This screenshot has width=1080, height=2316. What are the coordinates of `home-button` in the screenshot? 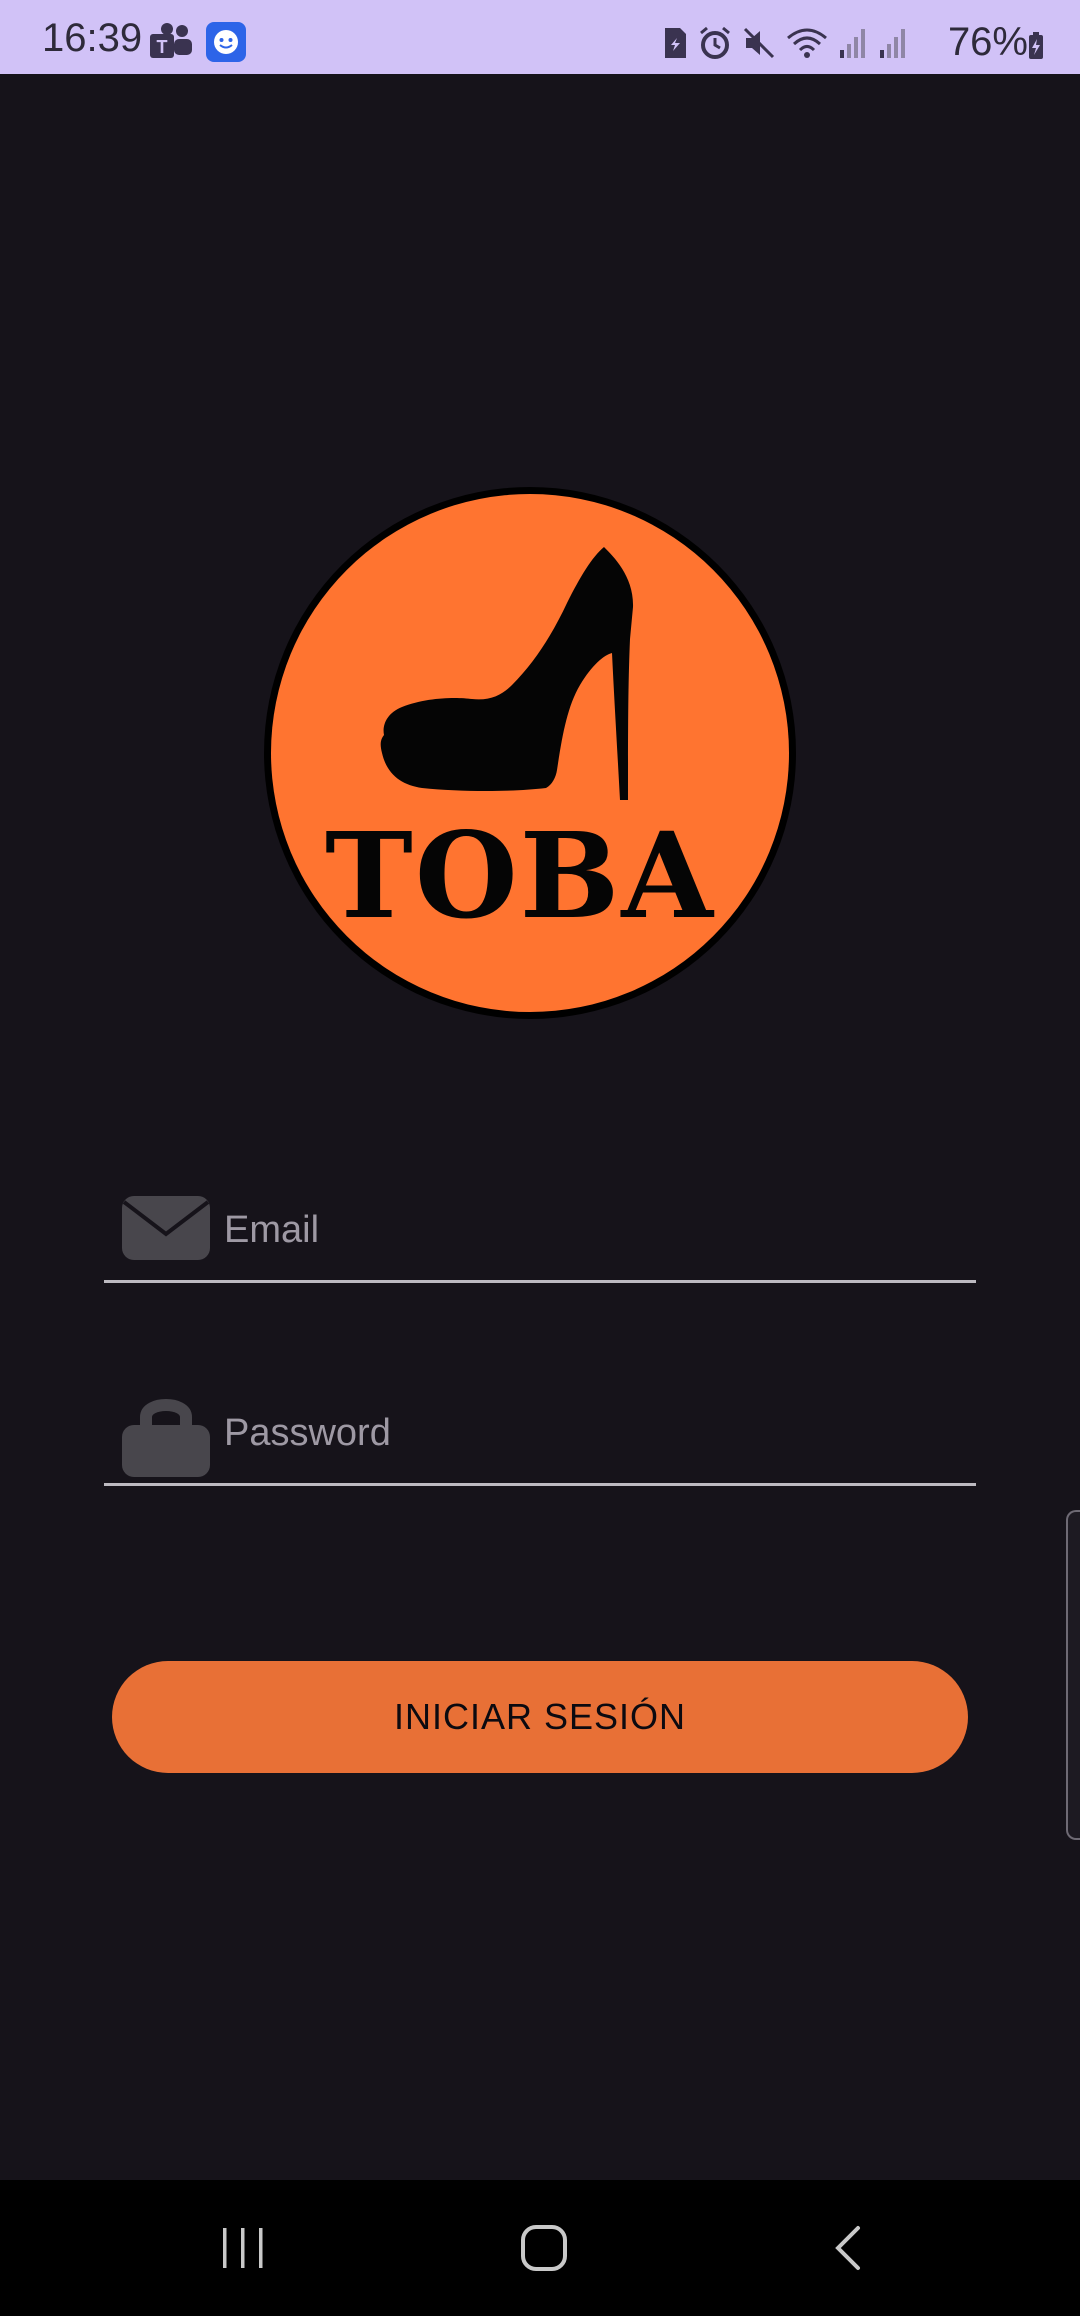 It's located at (544, 2250).